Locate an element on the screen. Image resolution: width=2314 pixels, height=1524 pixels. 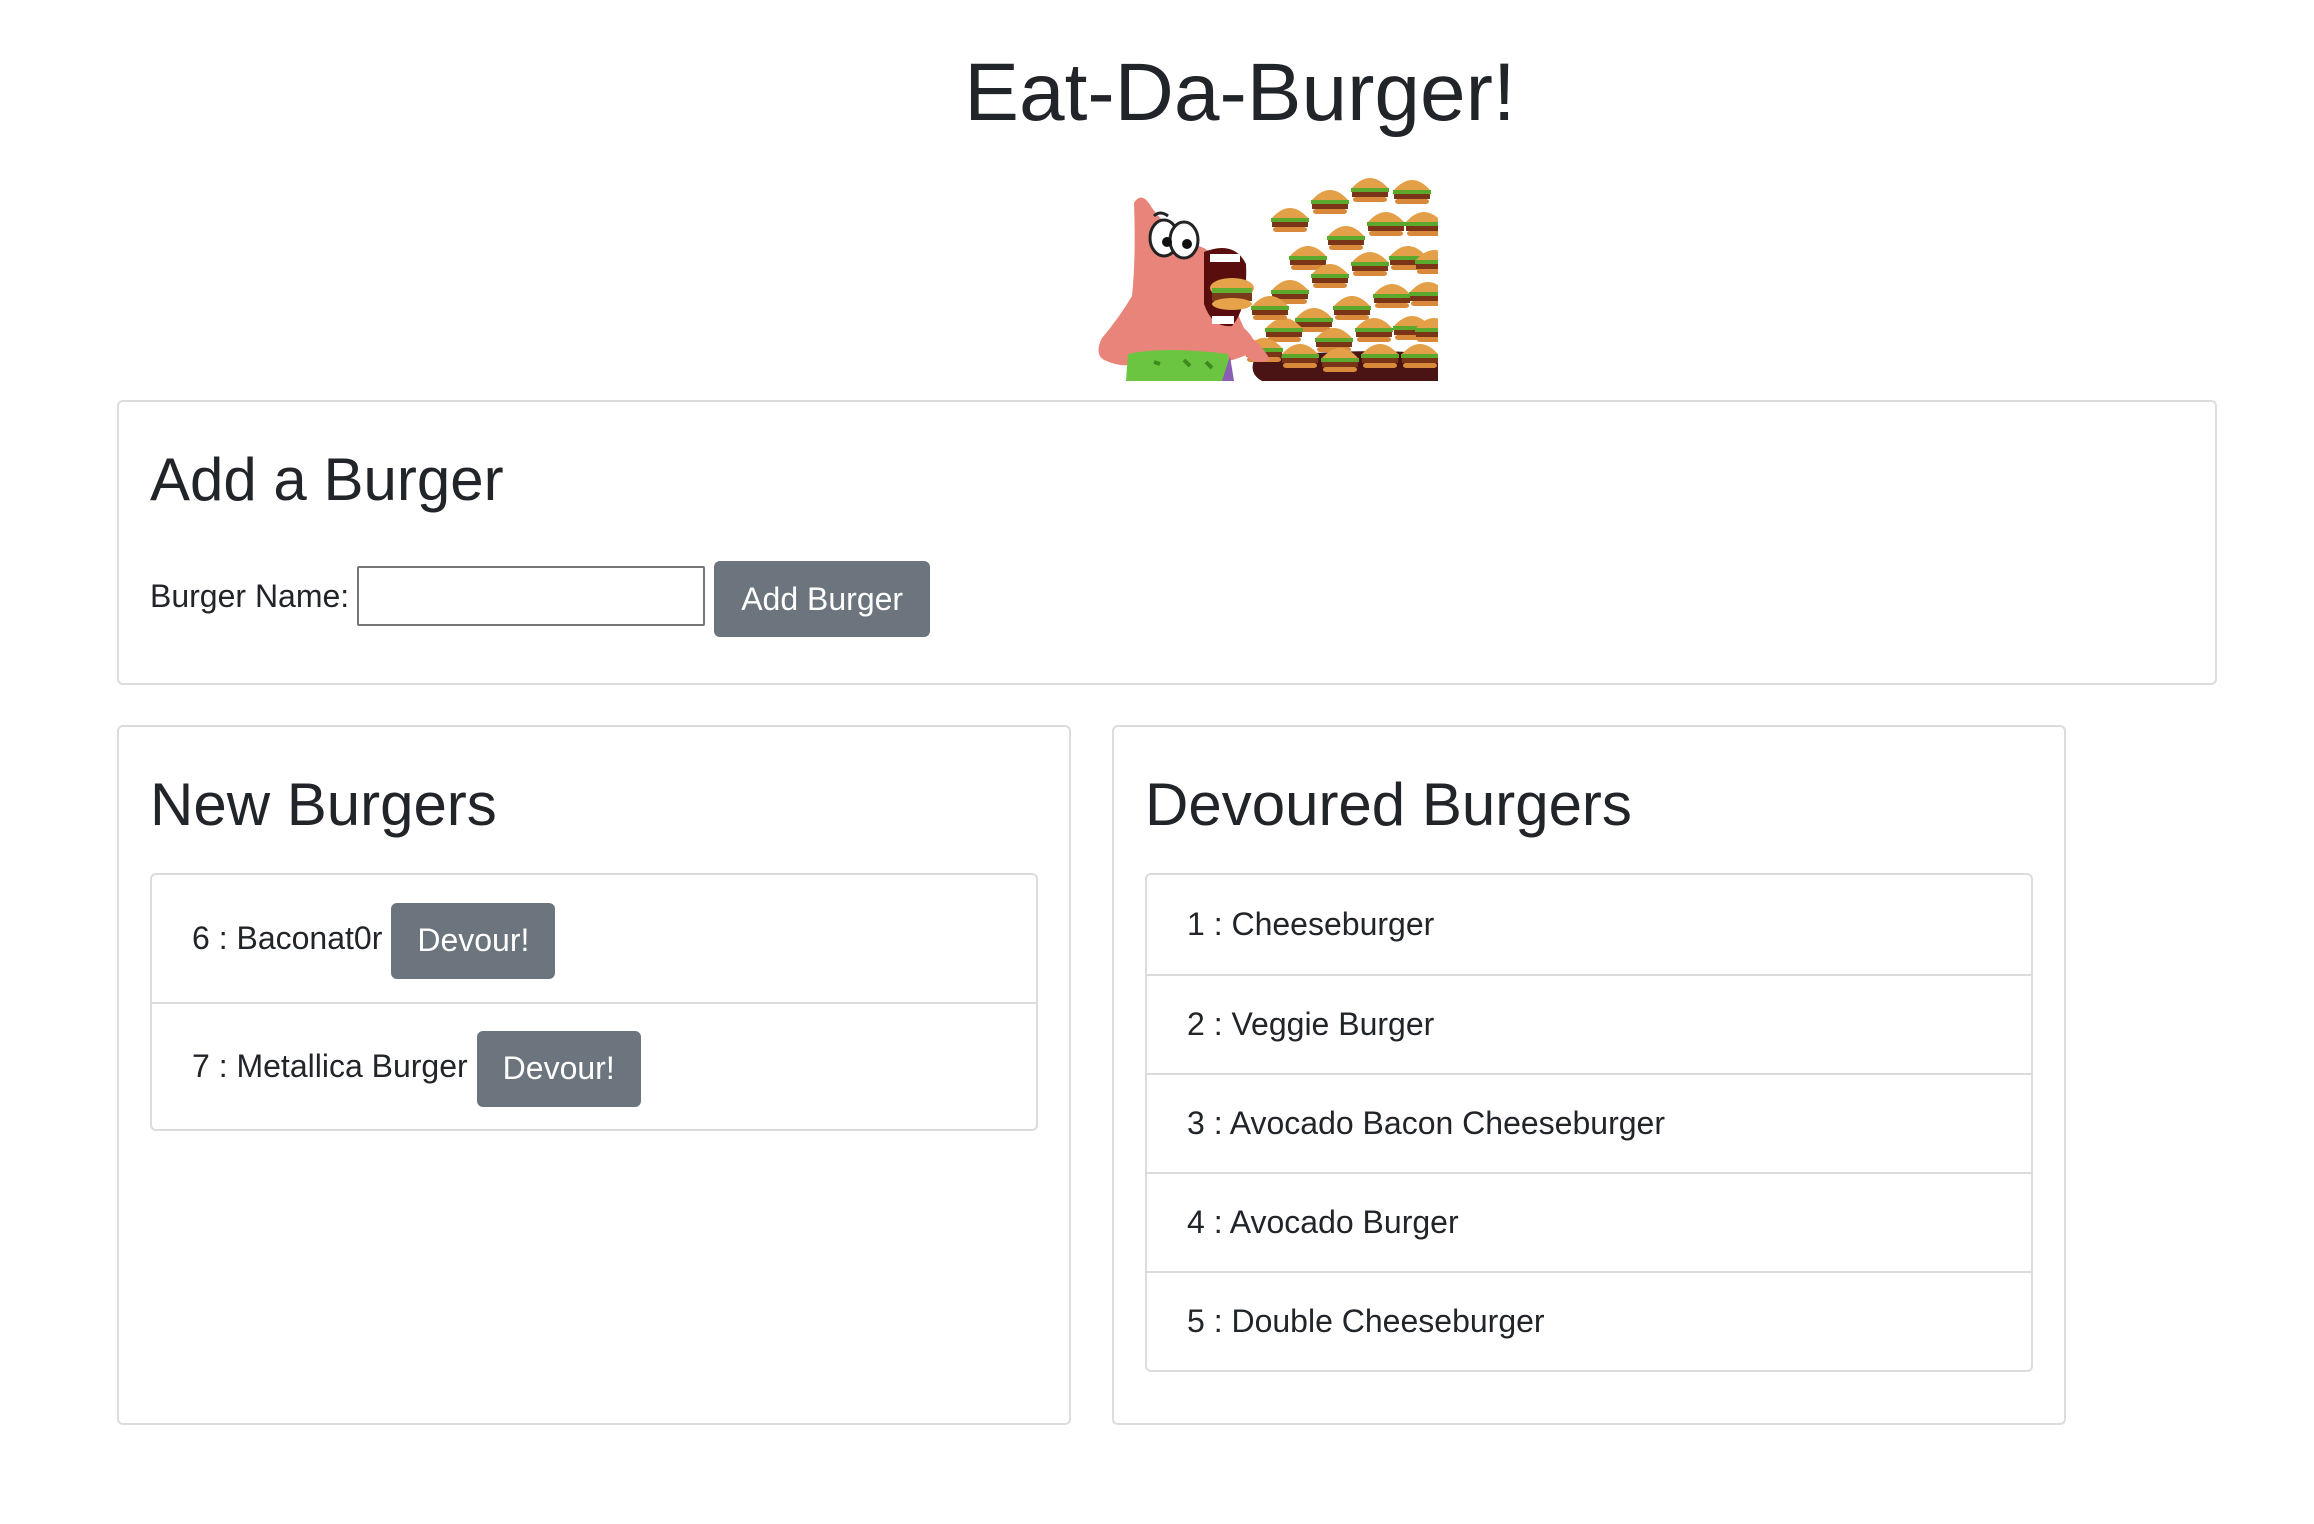
burger-label: 3 : Avocado Bacon Cheeseburger is located at coordinates (1426, 1123).